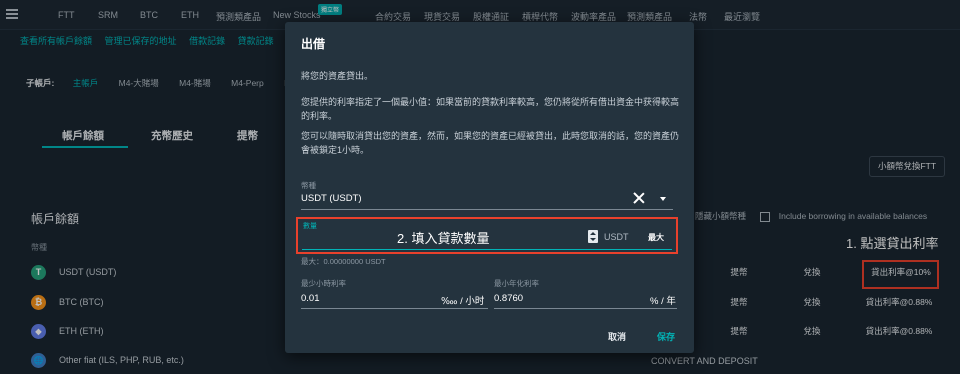 The height and width of the screenshot is (374, 960). Describe the element at coordinates (585, 308) in the screenshot. I see `annual-underline` at that location.